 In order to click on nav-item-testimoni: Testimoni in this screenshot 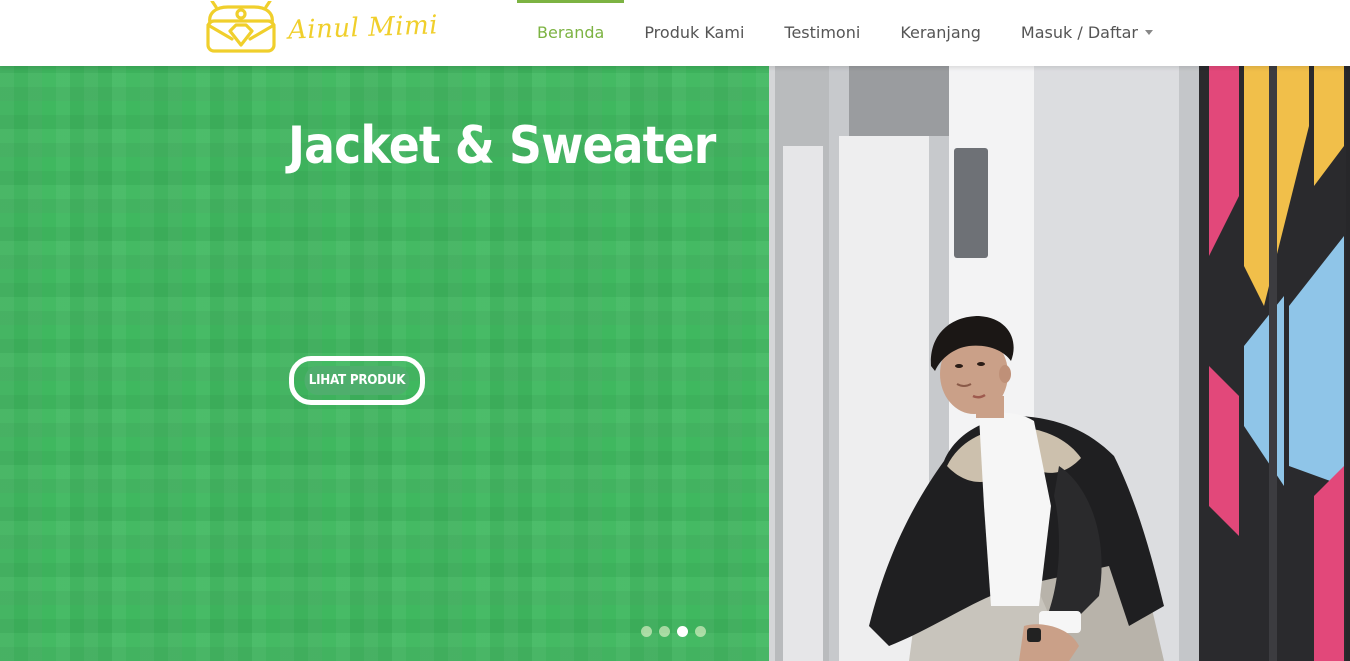, I will do `click(822, 32)`.